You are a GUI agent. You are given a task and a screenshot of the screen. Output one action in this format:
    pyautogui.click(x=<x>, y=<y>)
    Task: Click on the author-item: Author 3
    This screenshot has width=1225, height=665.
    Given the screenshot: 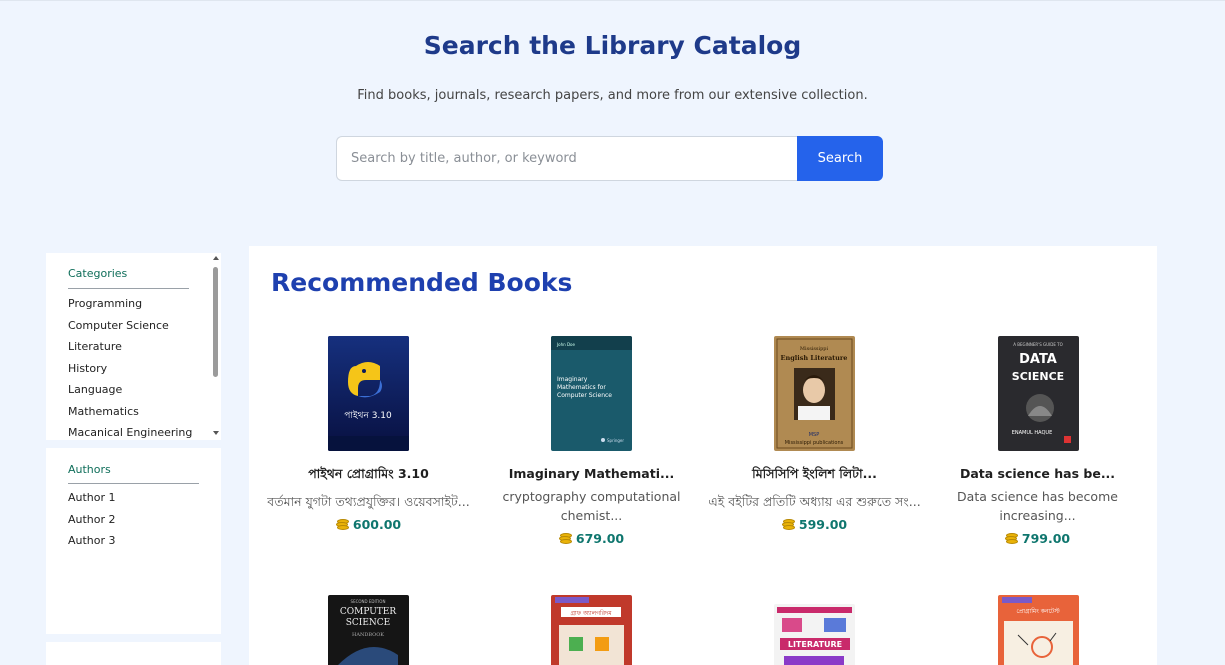 What is the action you would take?
    pyautogui.click(x=92, y=541)
    